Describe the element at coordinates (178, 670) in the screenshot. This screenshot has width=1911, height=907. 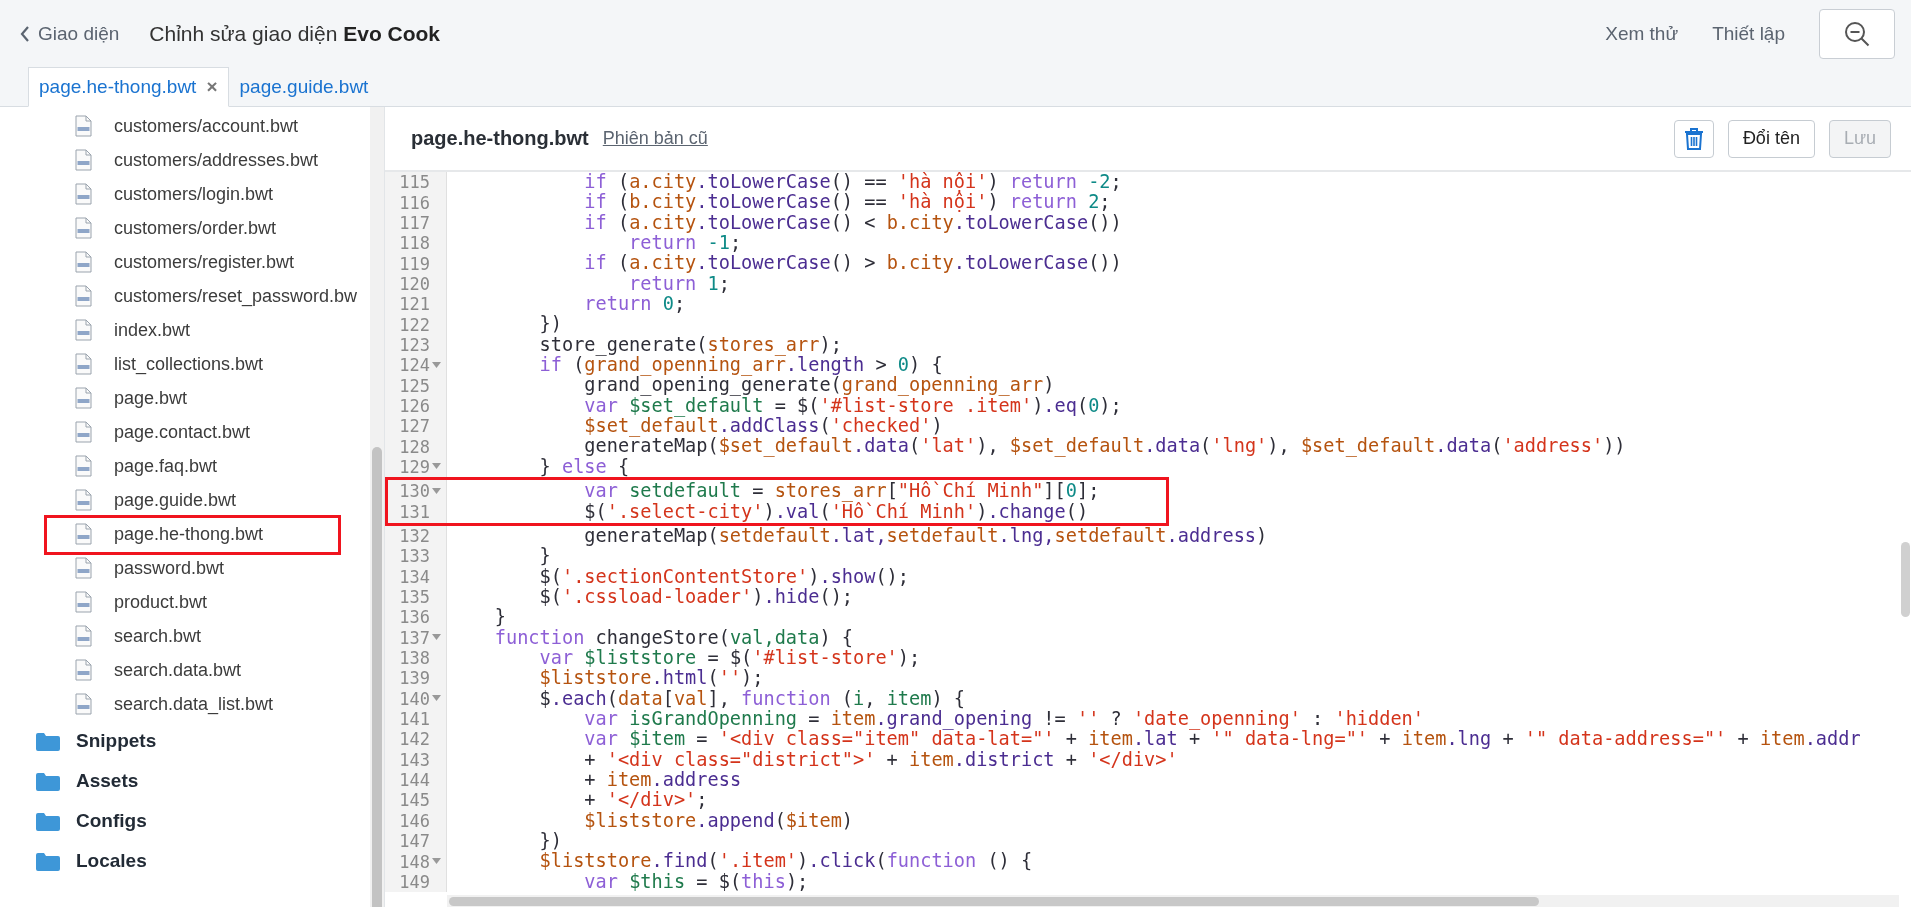
I see `file-name: search.data.bwt` at that location.